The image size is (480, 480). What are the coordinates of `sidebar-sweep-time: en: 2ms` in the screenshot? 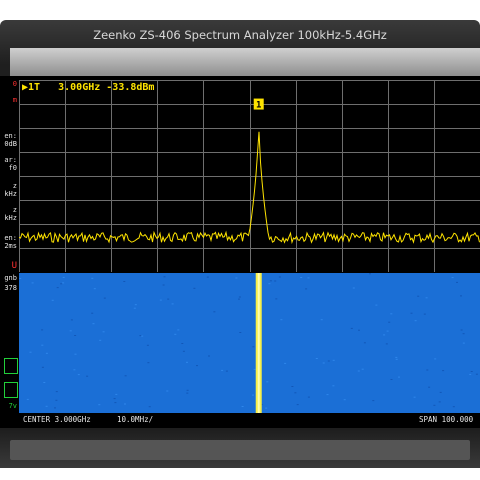 It's located at (8, 242).